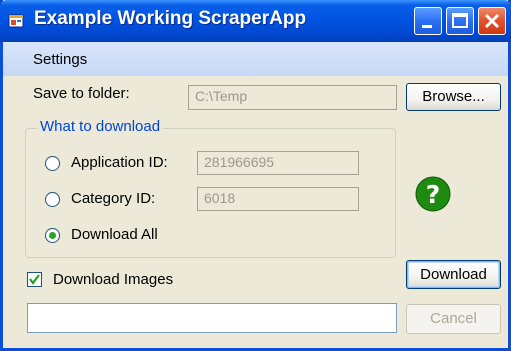 This screenshot has height=351, width=511. I want to click on close-button, so click(492, 21).